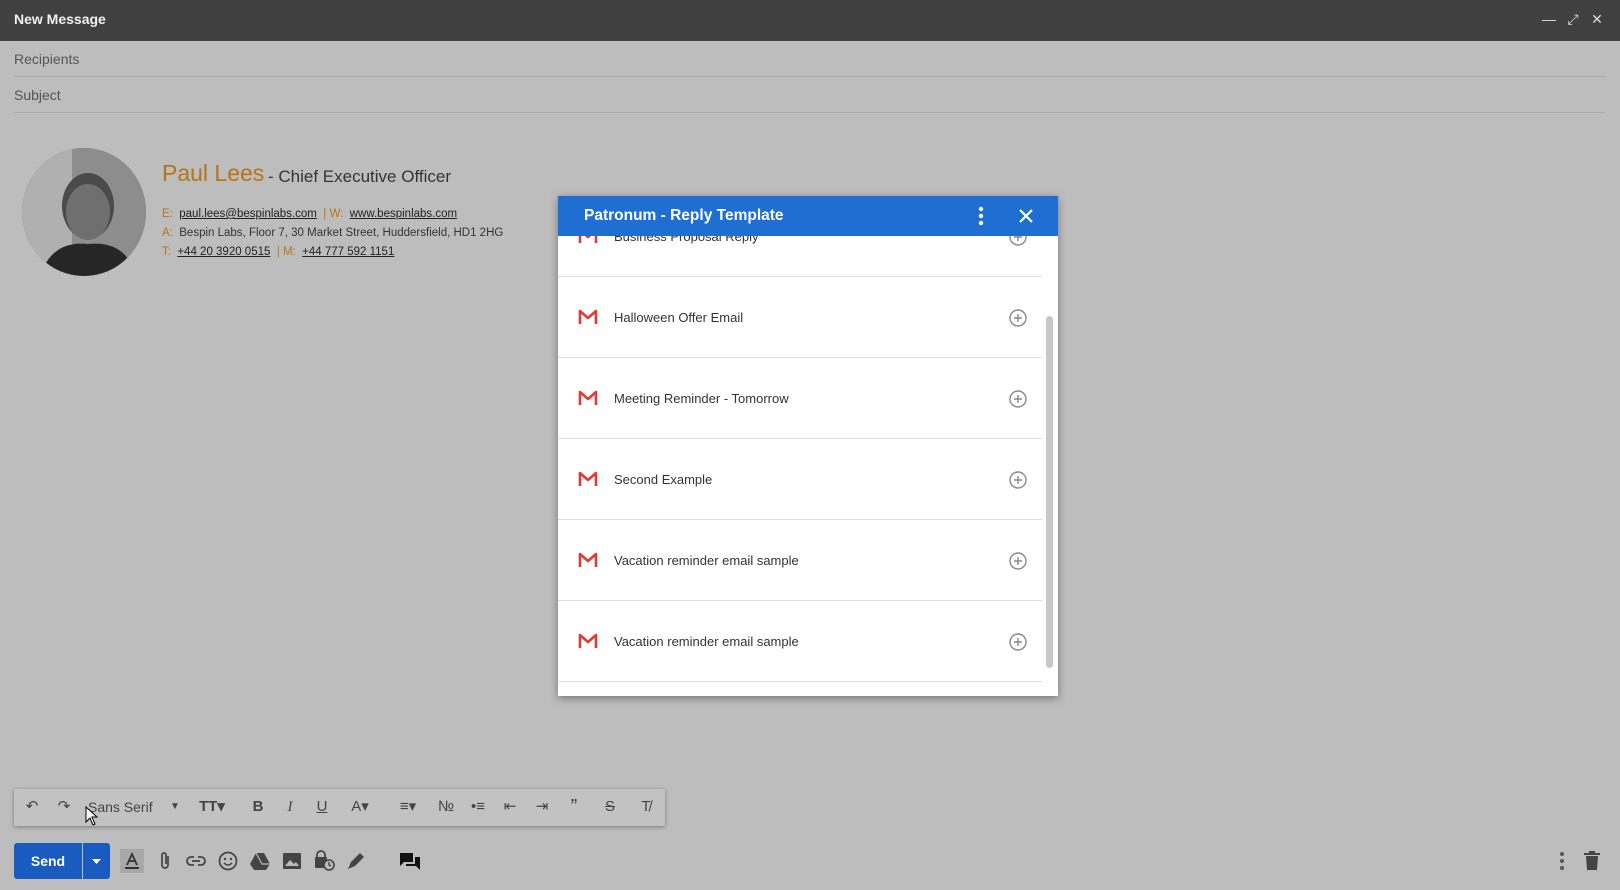 This screenshot has width=1620, height=890. I want to click on dialog-title: Patronum - Reply Template, so click(684, 215).